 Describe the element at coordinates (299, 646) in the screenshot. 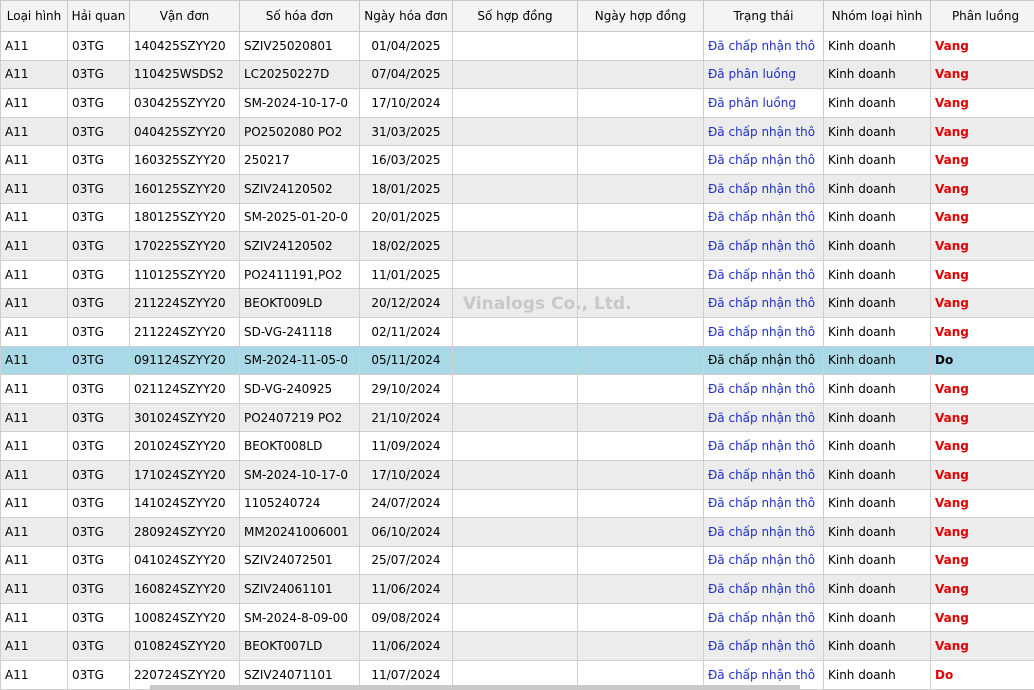

I see `cell-so-hoa-don: BEOKT007LD` at that location.